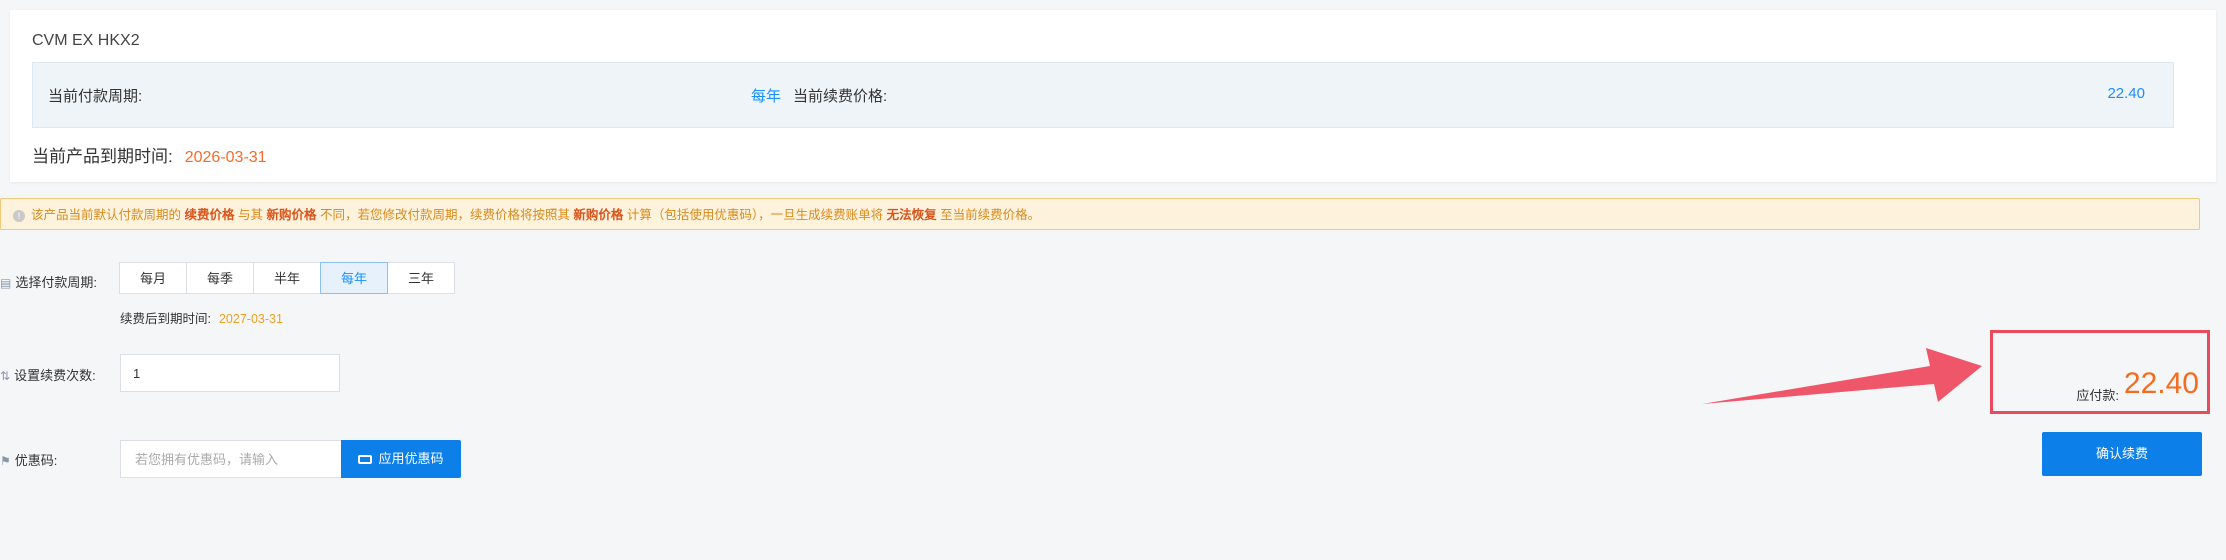 This screenshot has width=2226, height=560. I want to click on current-billing-info: 当前付款周期: 每年 当前续费价格: 22.40, so click(1103, 95).